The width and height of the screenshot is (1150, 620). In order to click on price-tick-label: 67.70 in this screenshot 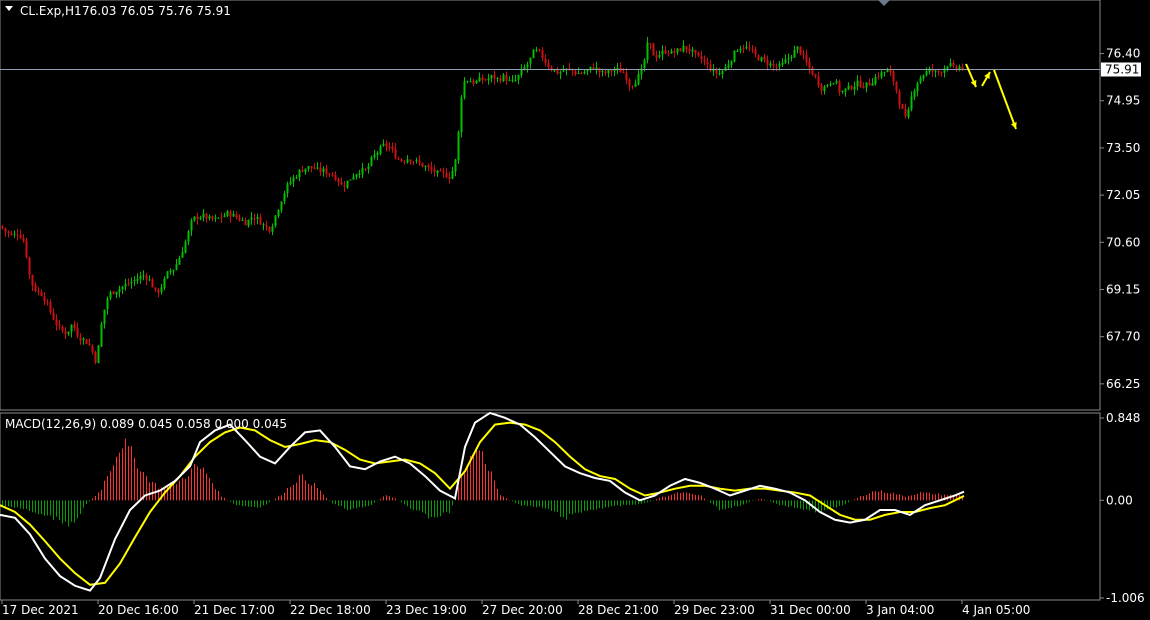, I will do `click(1123, 337)`.